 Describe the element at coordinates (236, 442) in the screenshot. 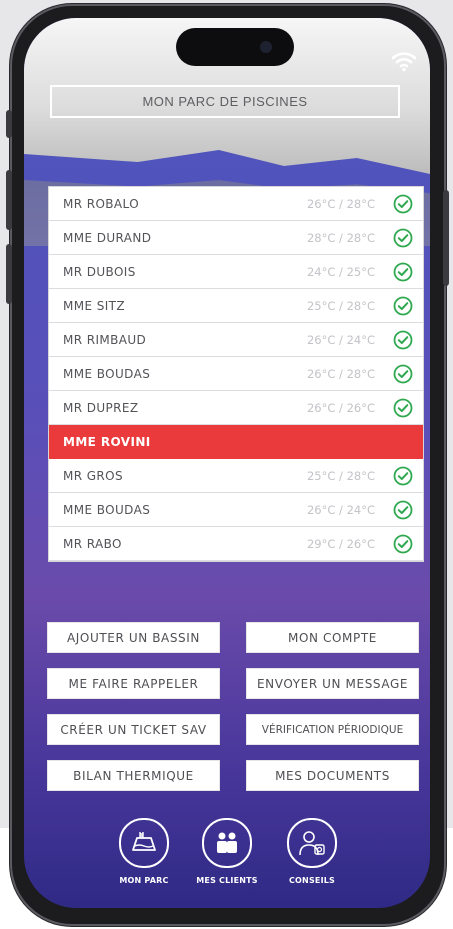

I see `pool-row-alert: MME ROVINI` at that location.